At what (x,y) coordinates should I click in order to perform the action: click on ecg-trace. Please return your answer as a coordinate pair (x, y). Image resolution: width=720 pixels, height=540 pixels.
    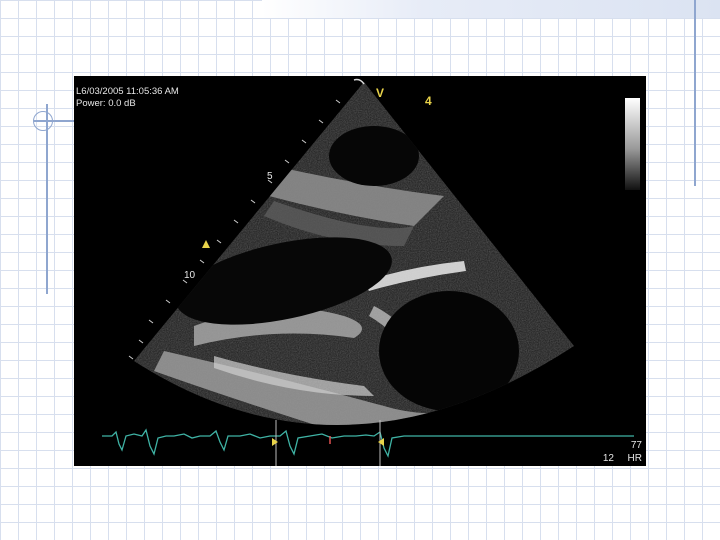
    Looking at the image, I should click on (368, 443).